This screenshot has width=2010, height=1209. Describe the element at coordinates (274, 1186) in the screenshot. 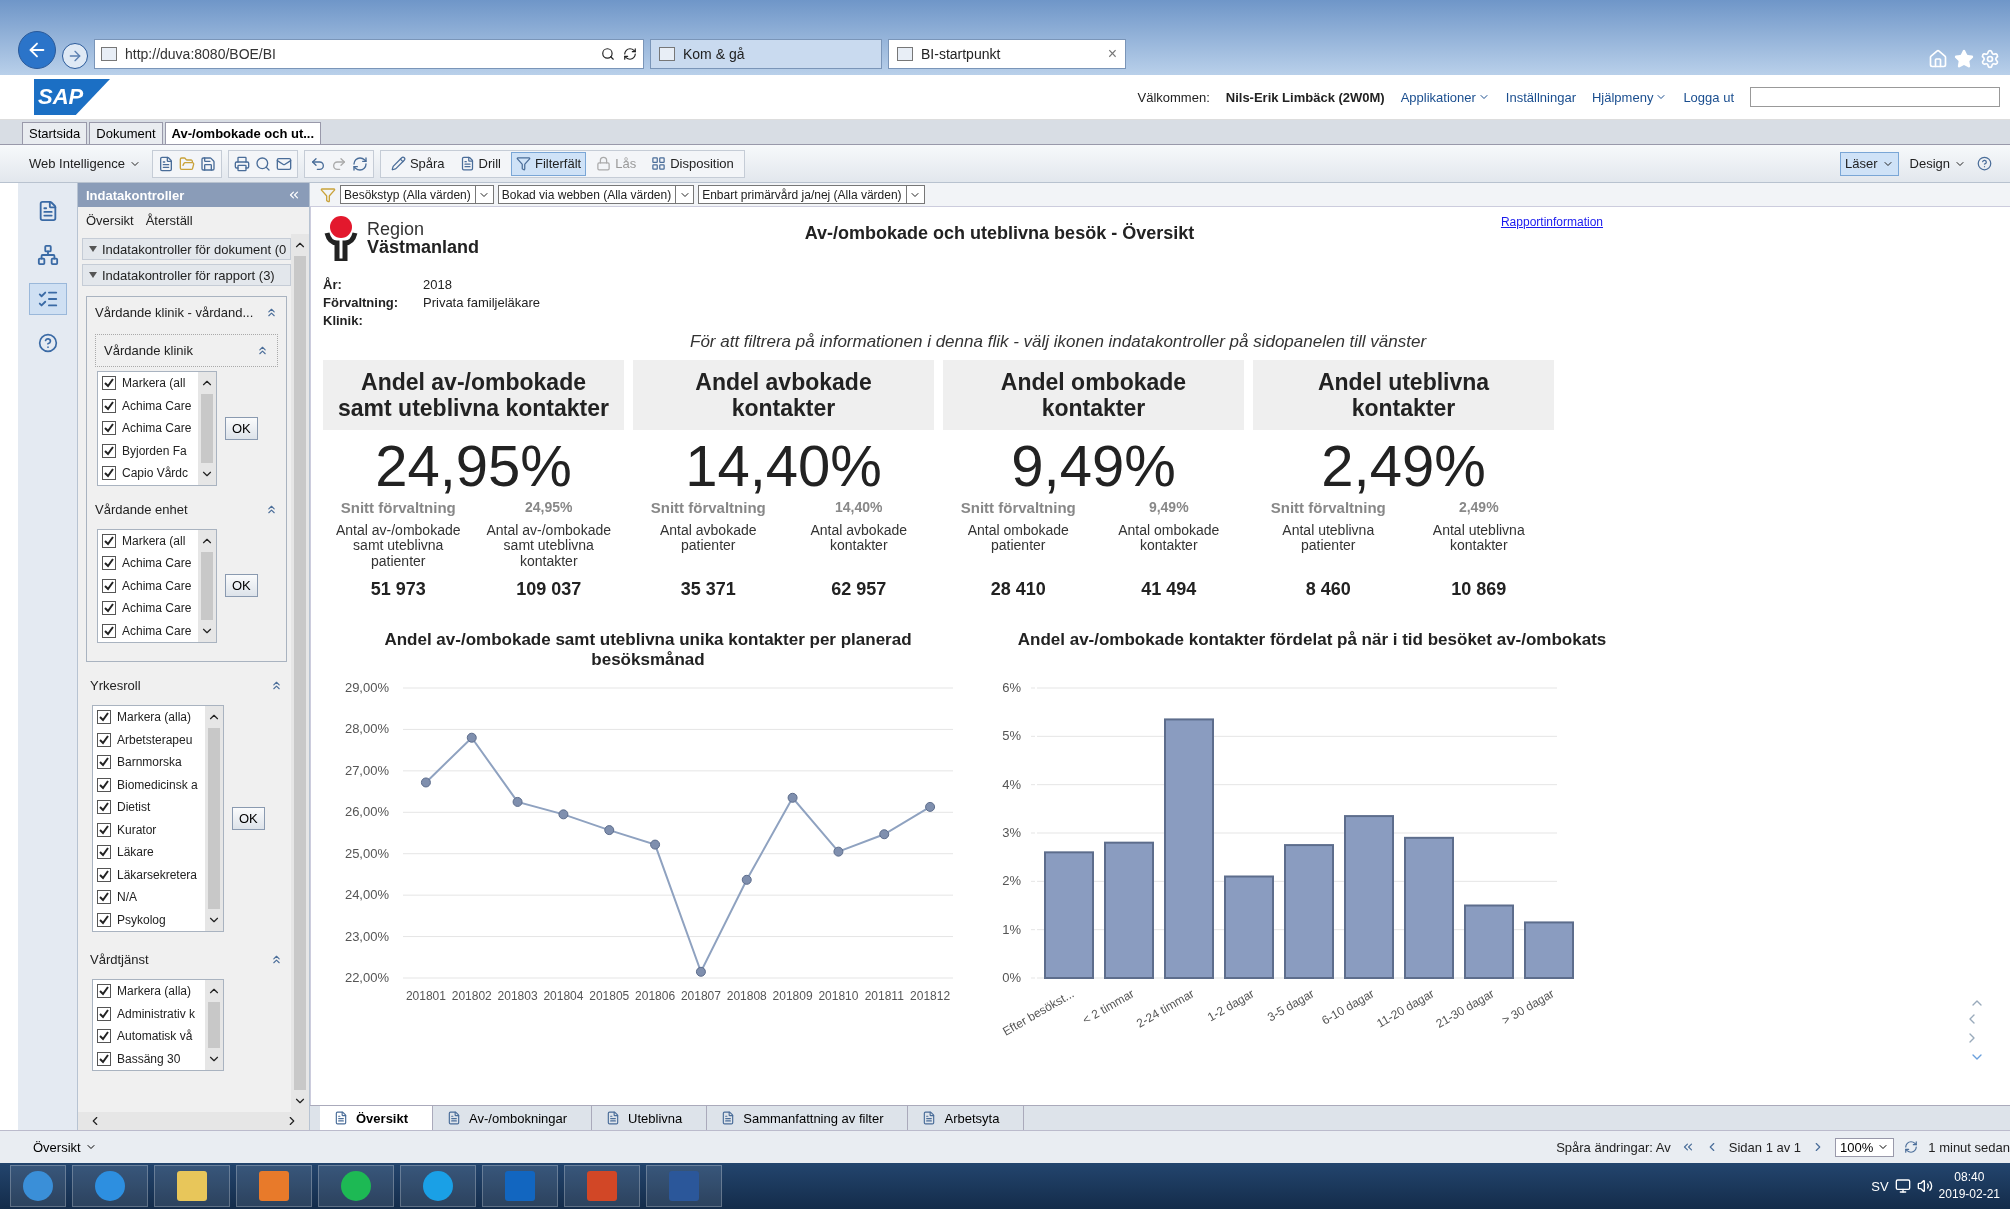

I see `media-player-taskbar-icon` at that location.